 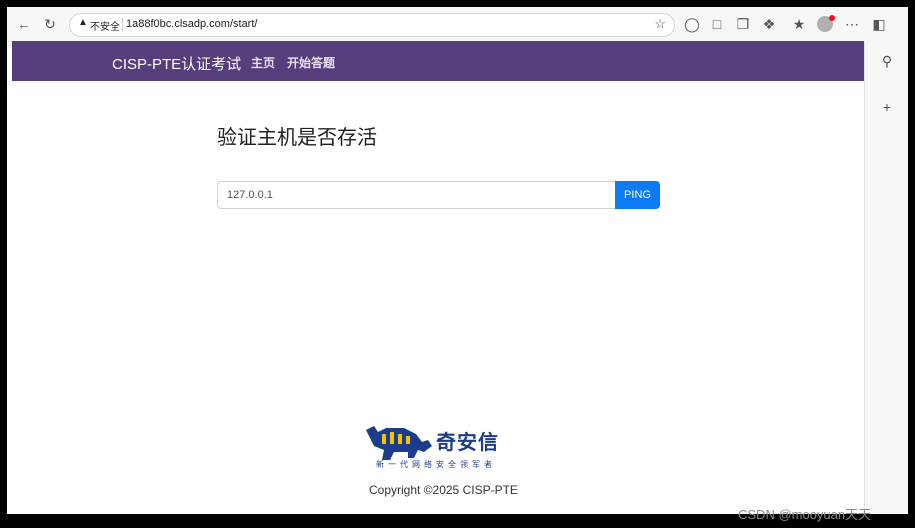 What do you see at coordinates (372, 25) in the screenshot?
I see `address-bar: ▲ 不安全 1a88f0bc.clsadp.com/start/ ☆` at bounding box center [372, 25].